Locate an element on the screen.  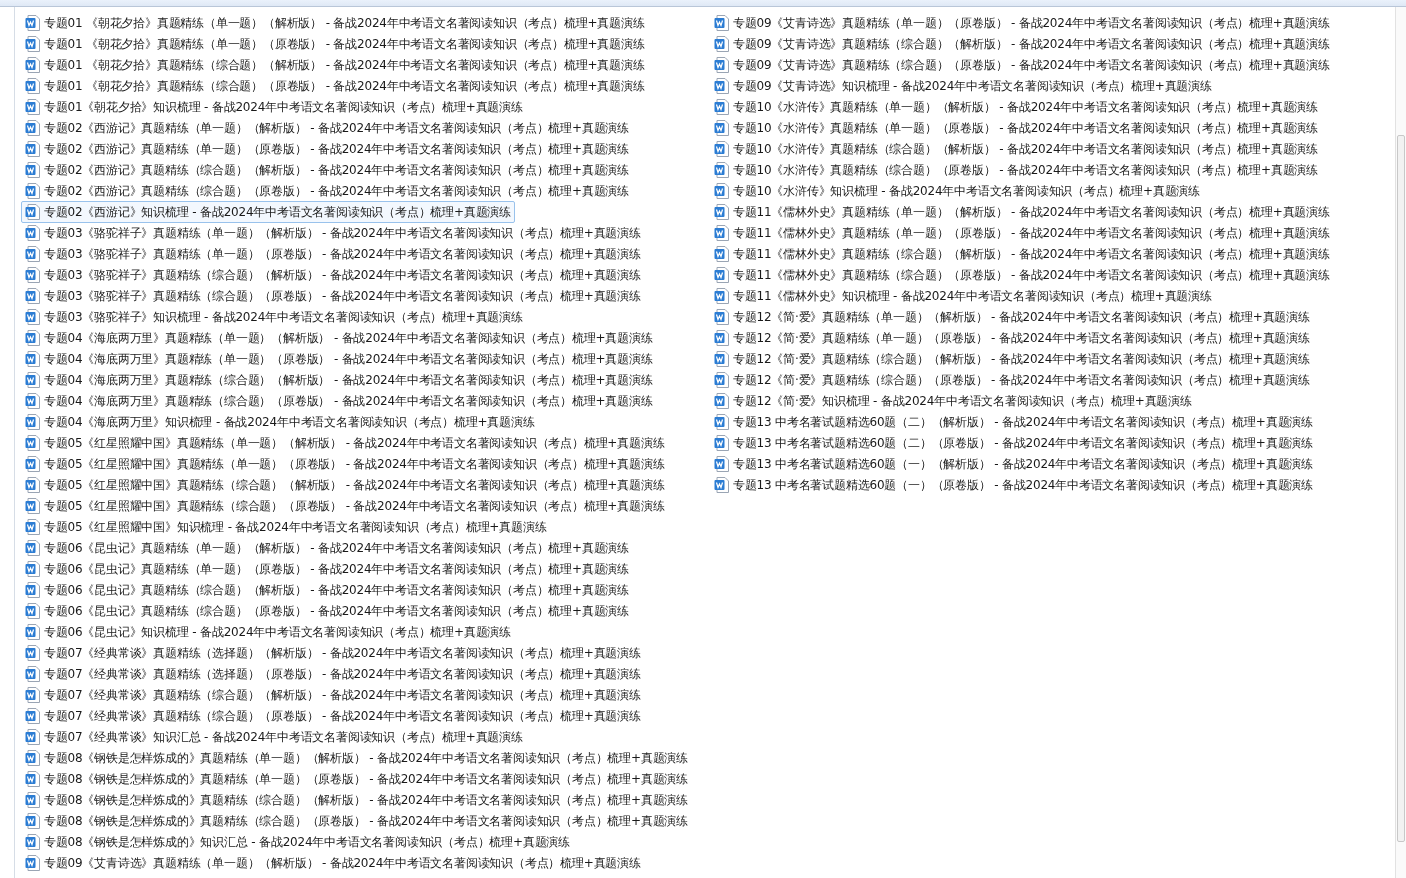
file-item: 专题05《红星照耀中国》真题精练（综合题）（原卷版） - 备战2024年中考语文名著阅读知识（考点）梳理+真题演练 is located at coordinates (345, 506).